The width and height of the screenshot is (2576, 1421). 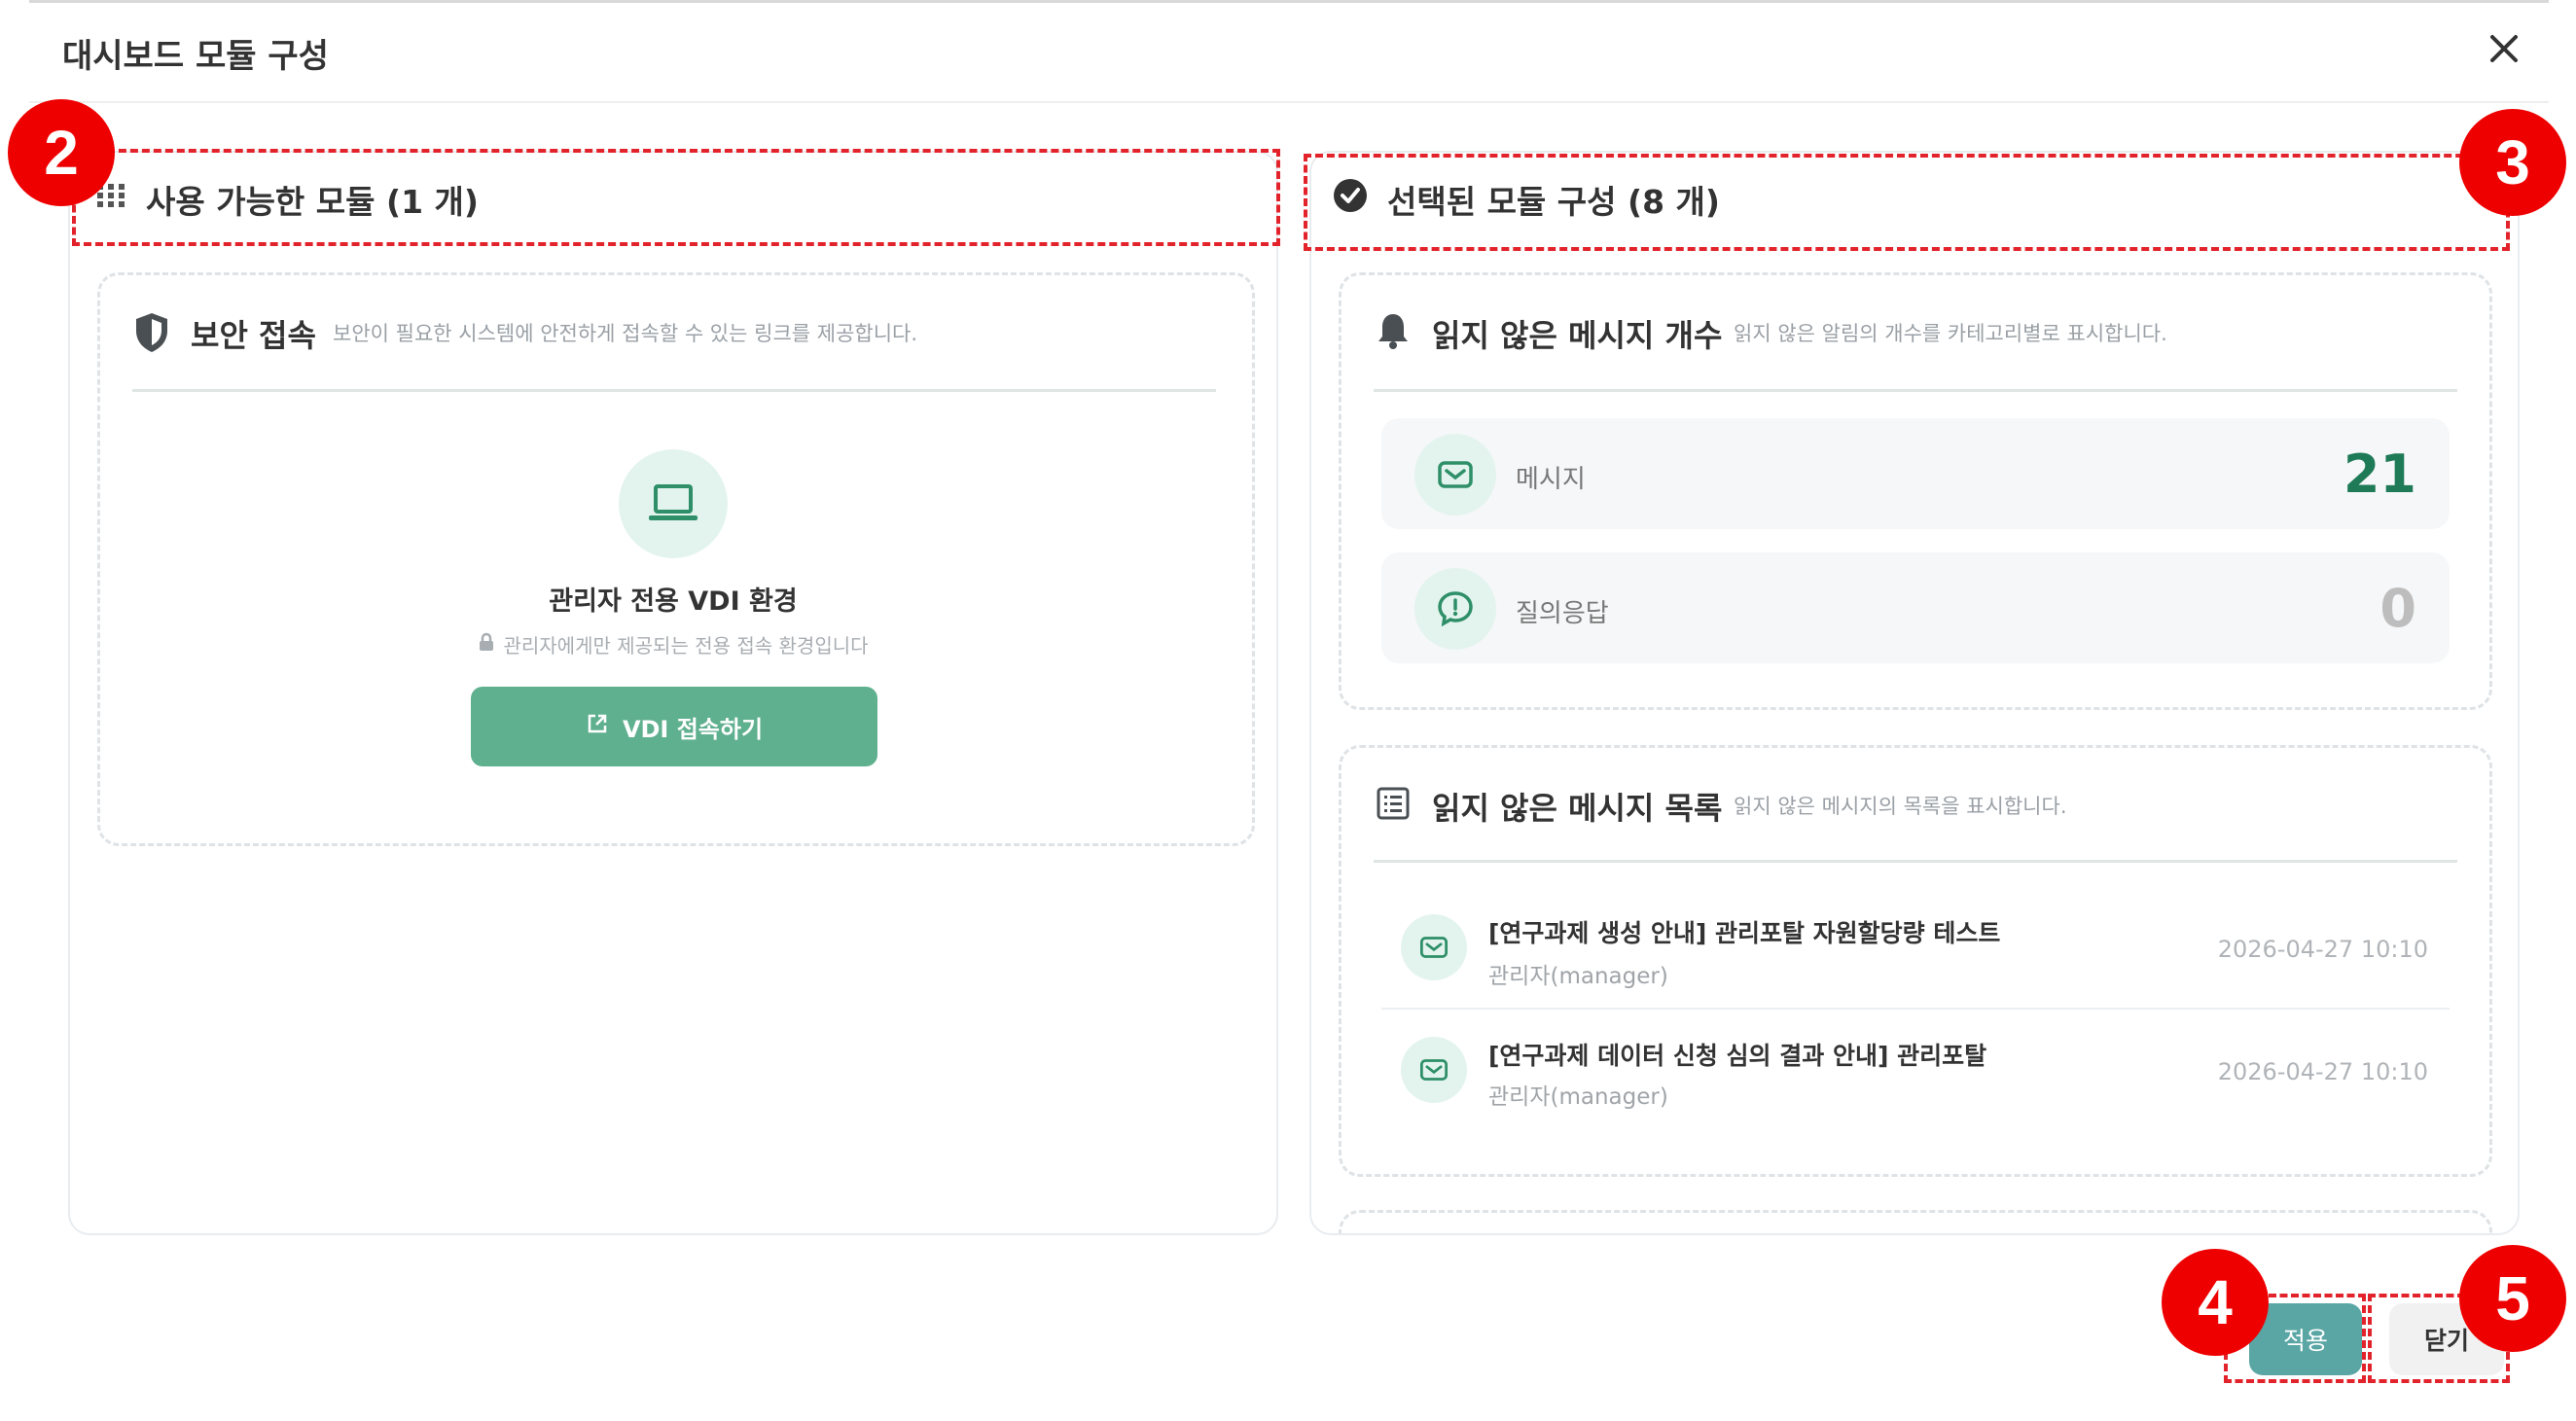 I want to click on list-icon, so click(x=1393, y=806).